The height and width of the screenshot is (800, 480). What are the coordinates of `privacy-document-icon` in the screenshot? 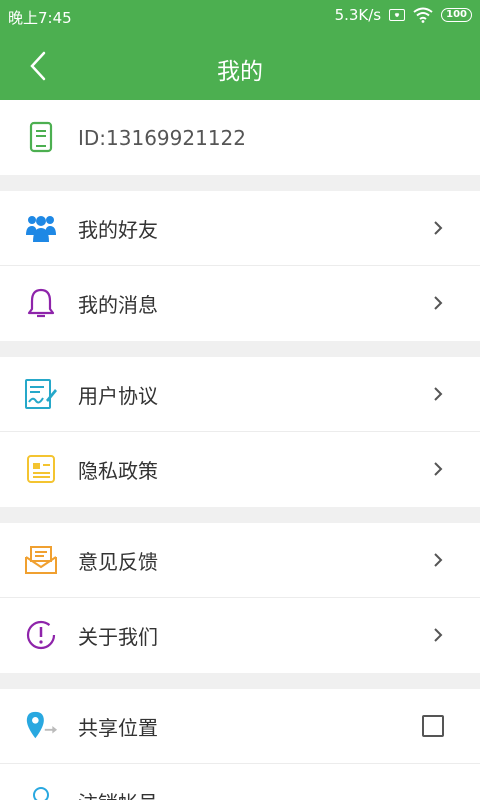 It's located at (41, 469).